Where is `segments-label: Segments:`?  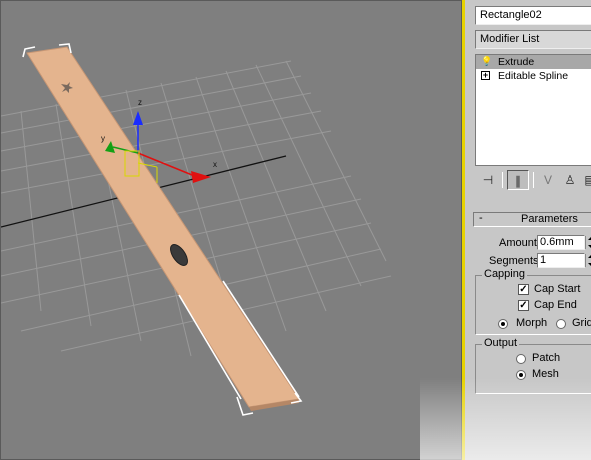 segments-label: Segments: is located at coordinates (515, 261).